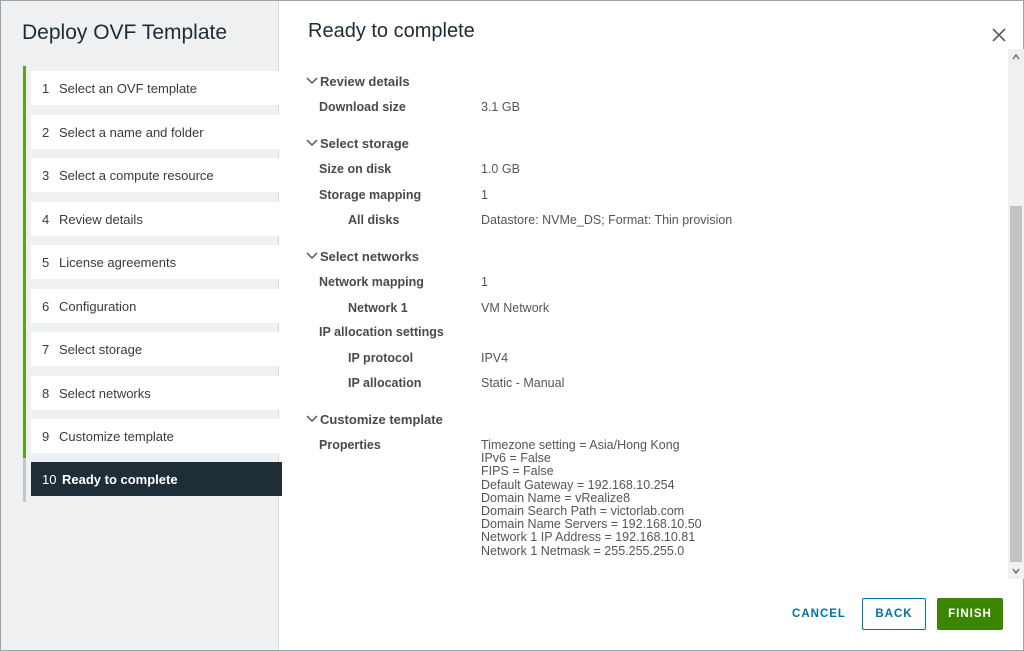 The height and width of the screenshot is (651, 1024). What do you see at coordinates (362, 107) in the screenshot?
I see `download-size-label: Download size` at bounding box center [362, 107].